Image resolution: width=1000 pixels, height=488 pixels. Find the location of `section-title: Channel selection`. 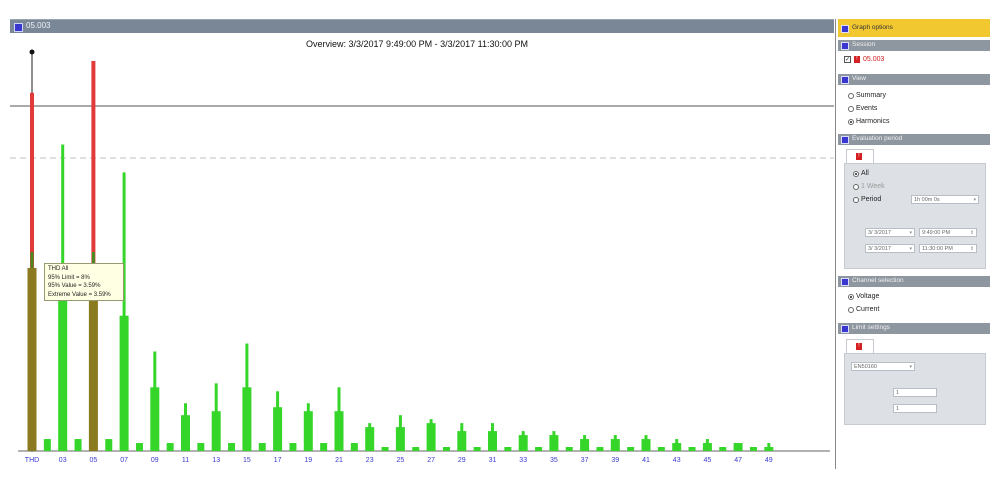

section-title: Channel selection is located at coordinates (878, 280).